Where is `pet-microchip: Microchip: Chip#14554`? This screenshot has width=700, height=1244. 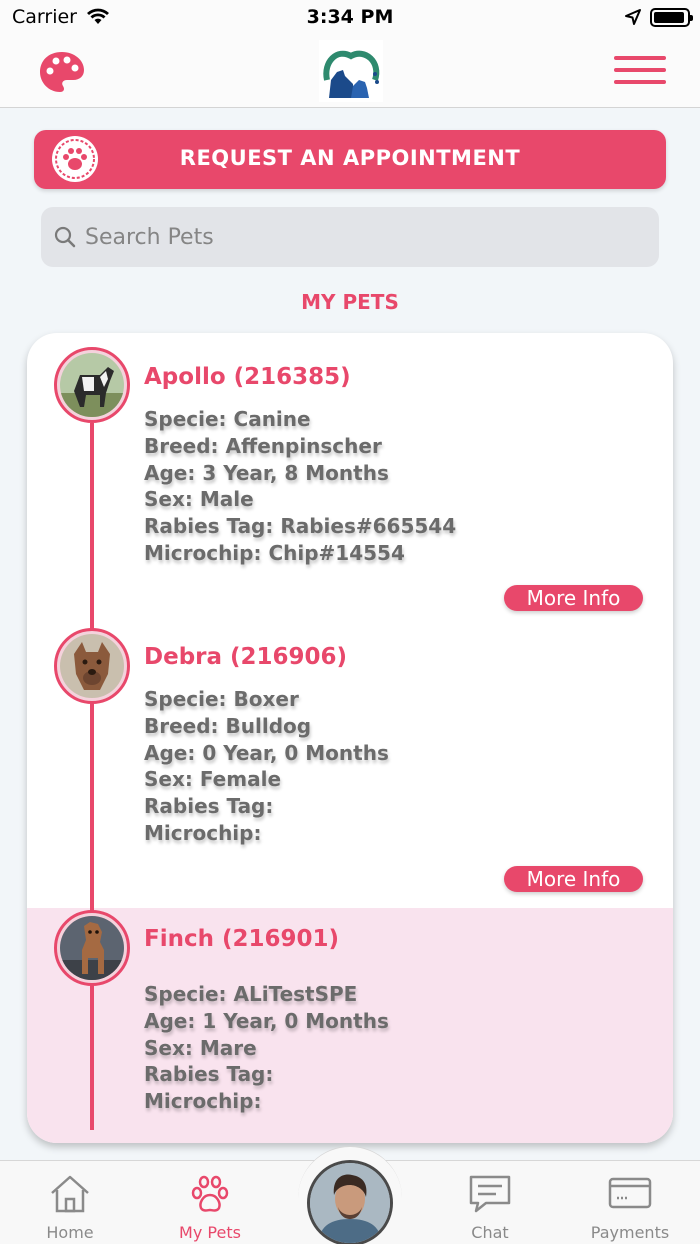
pet-microchip: Microchip: Chip#14554 is located at coordinates (274, 552).